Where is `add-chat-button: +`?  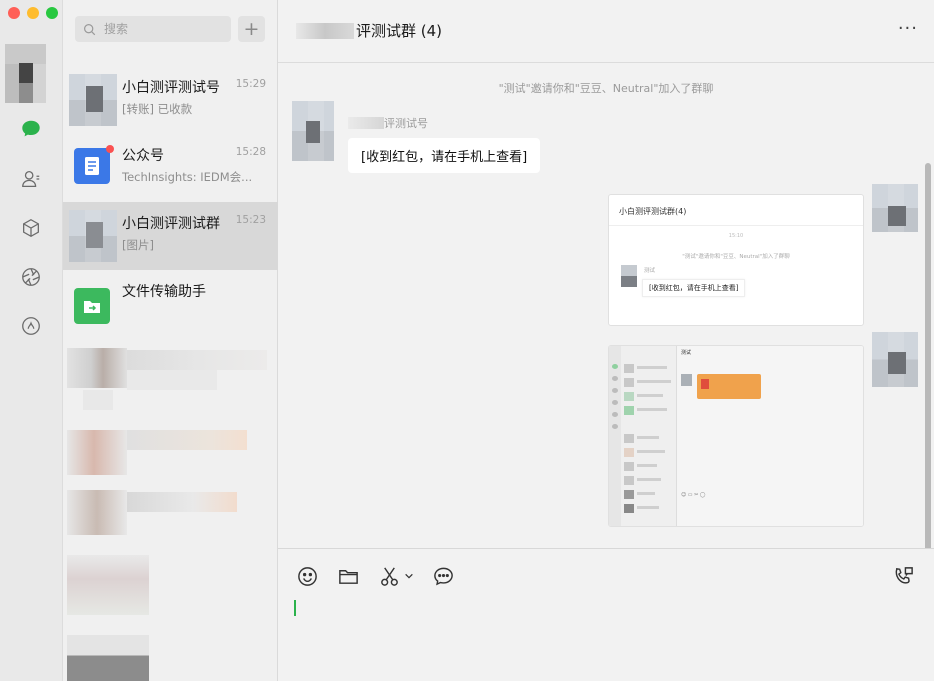
add-chat-button: + is located at coordinates (251, 29).